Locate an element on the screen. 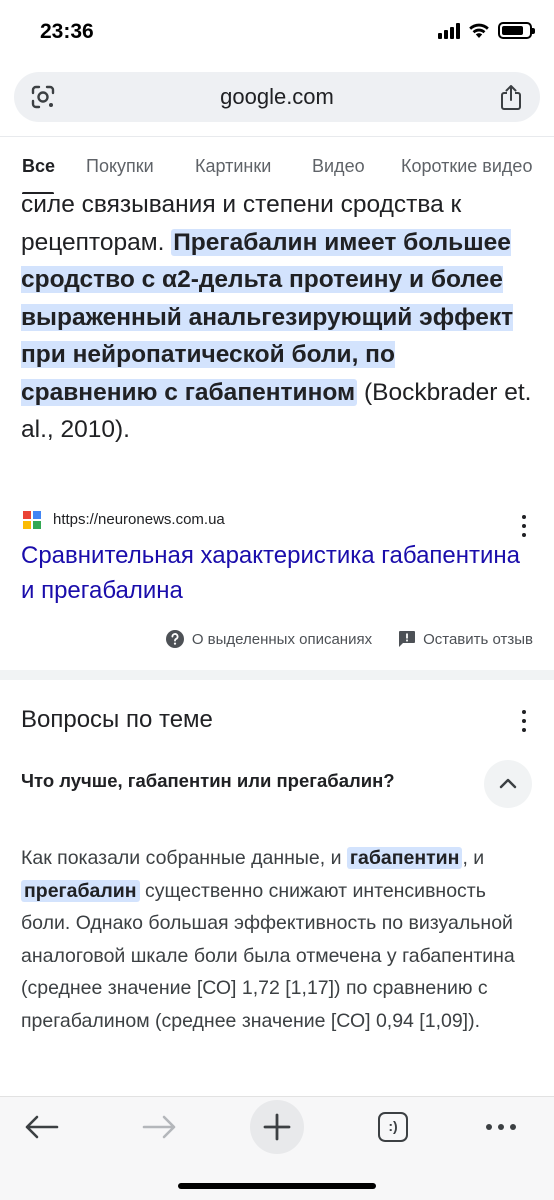 This screenshot has height=1200, width=554. help-icon is located at coordinates (175, 639).